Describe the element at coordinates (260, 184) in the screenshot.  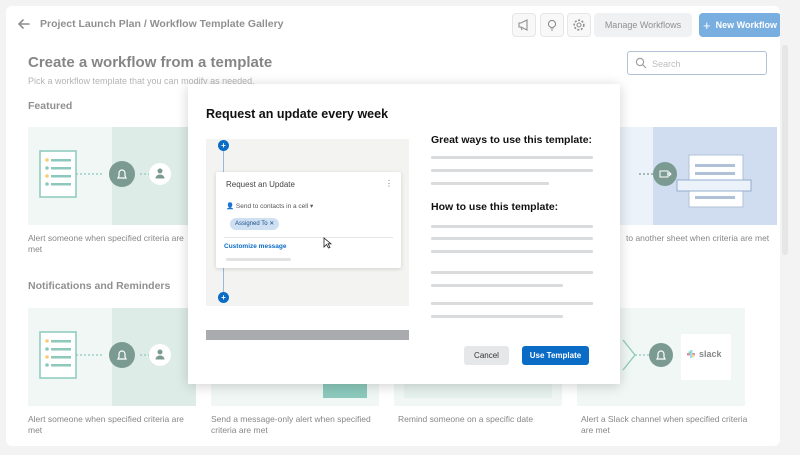
I see `request-update-title: Request an Update` at that location.